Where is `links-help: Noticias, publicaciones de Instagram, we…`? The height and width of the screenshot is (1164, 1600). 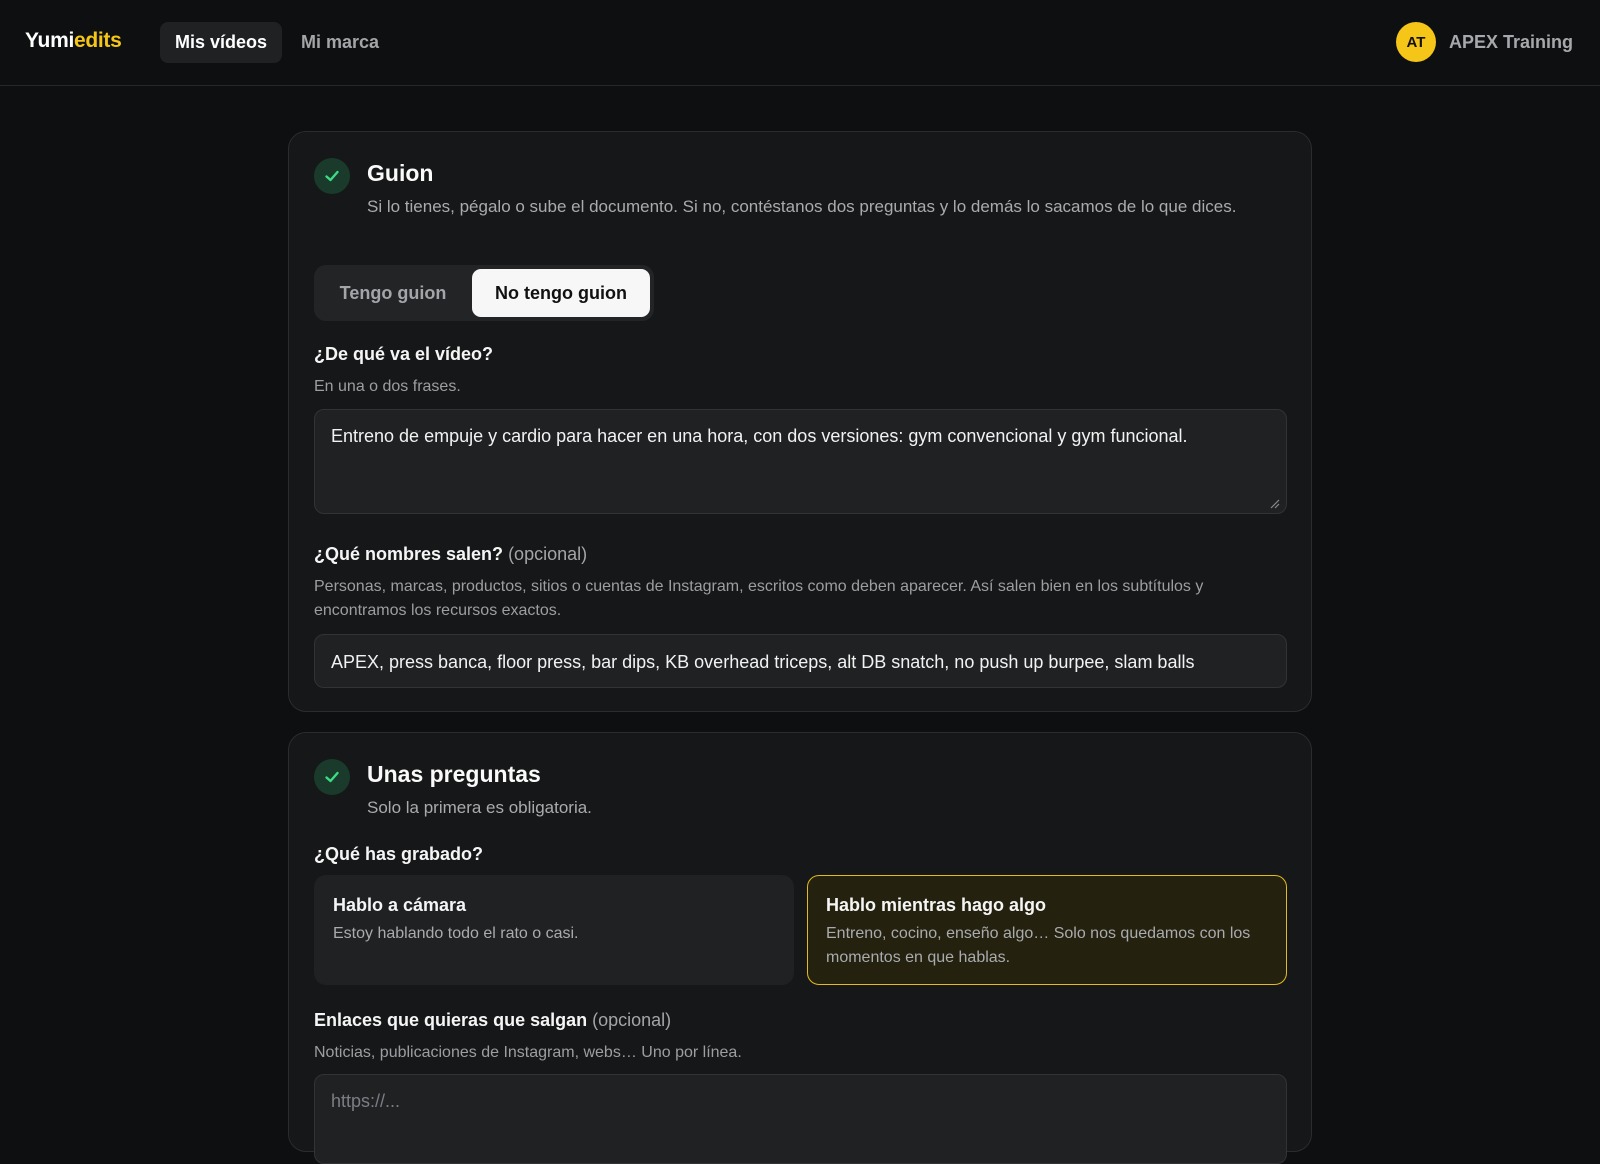 links-help: Noticias, publicaciones de Instagram, we… is located at coordinates (528, 1052).